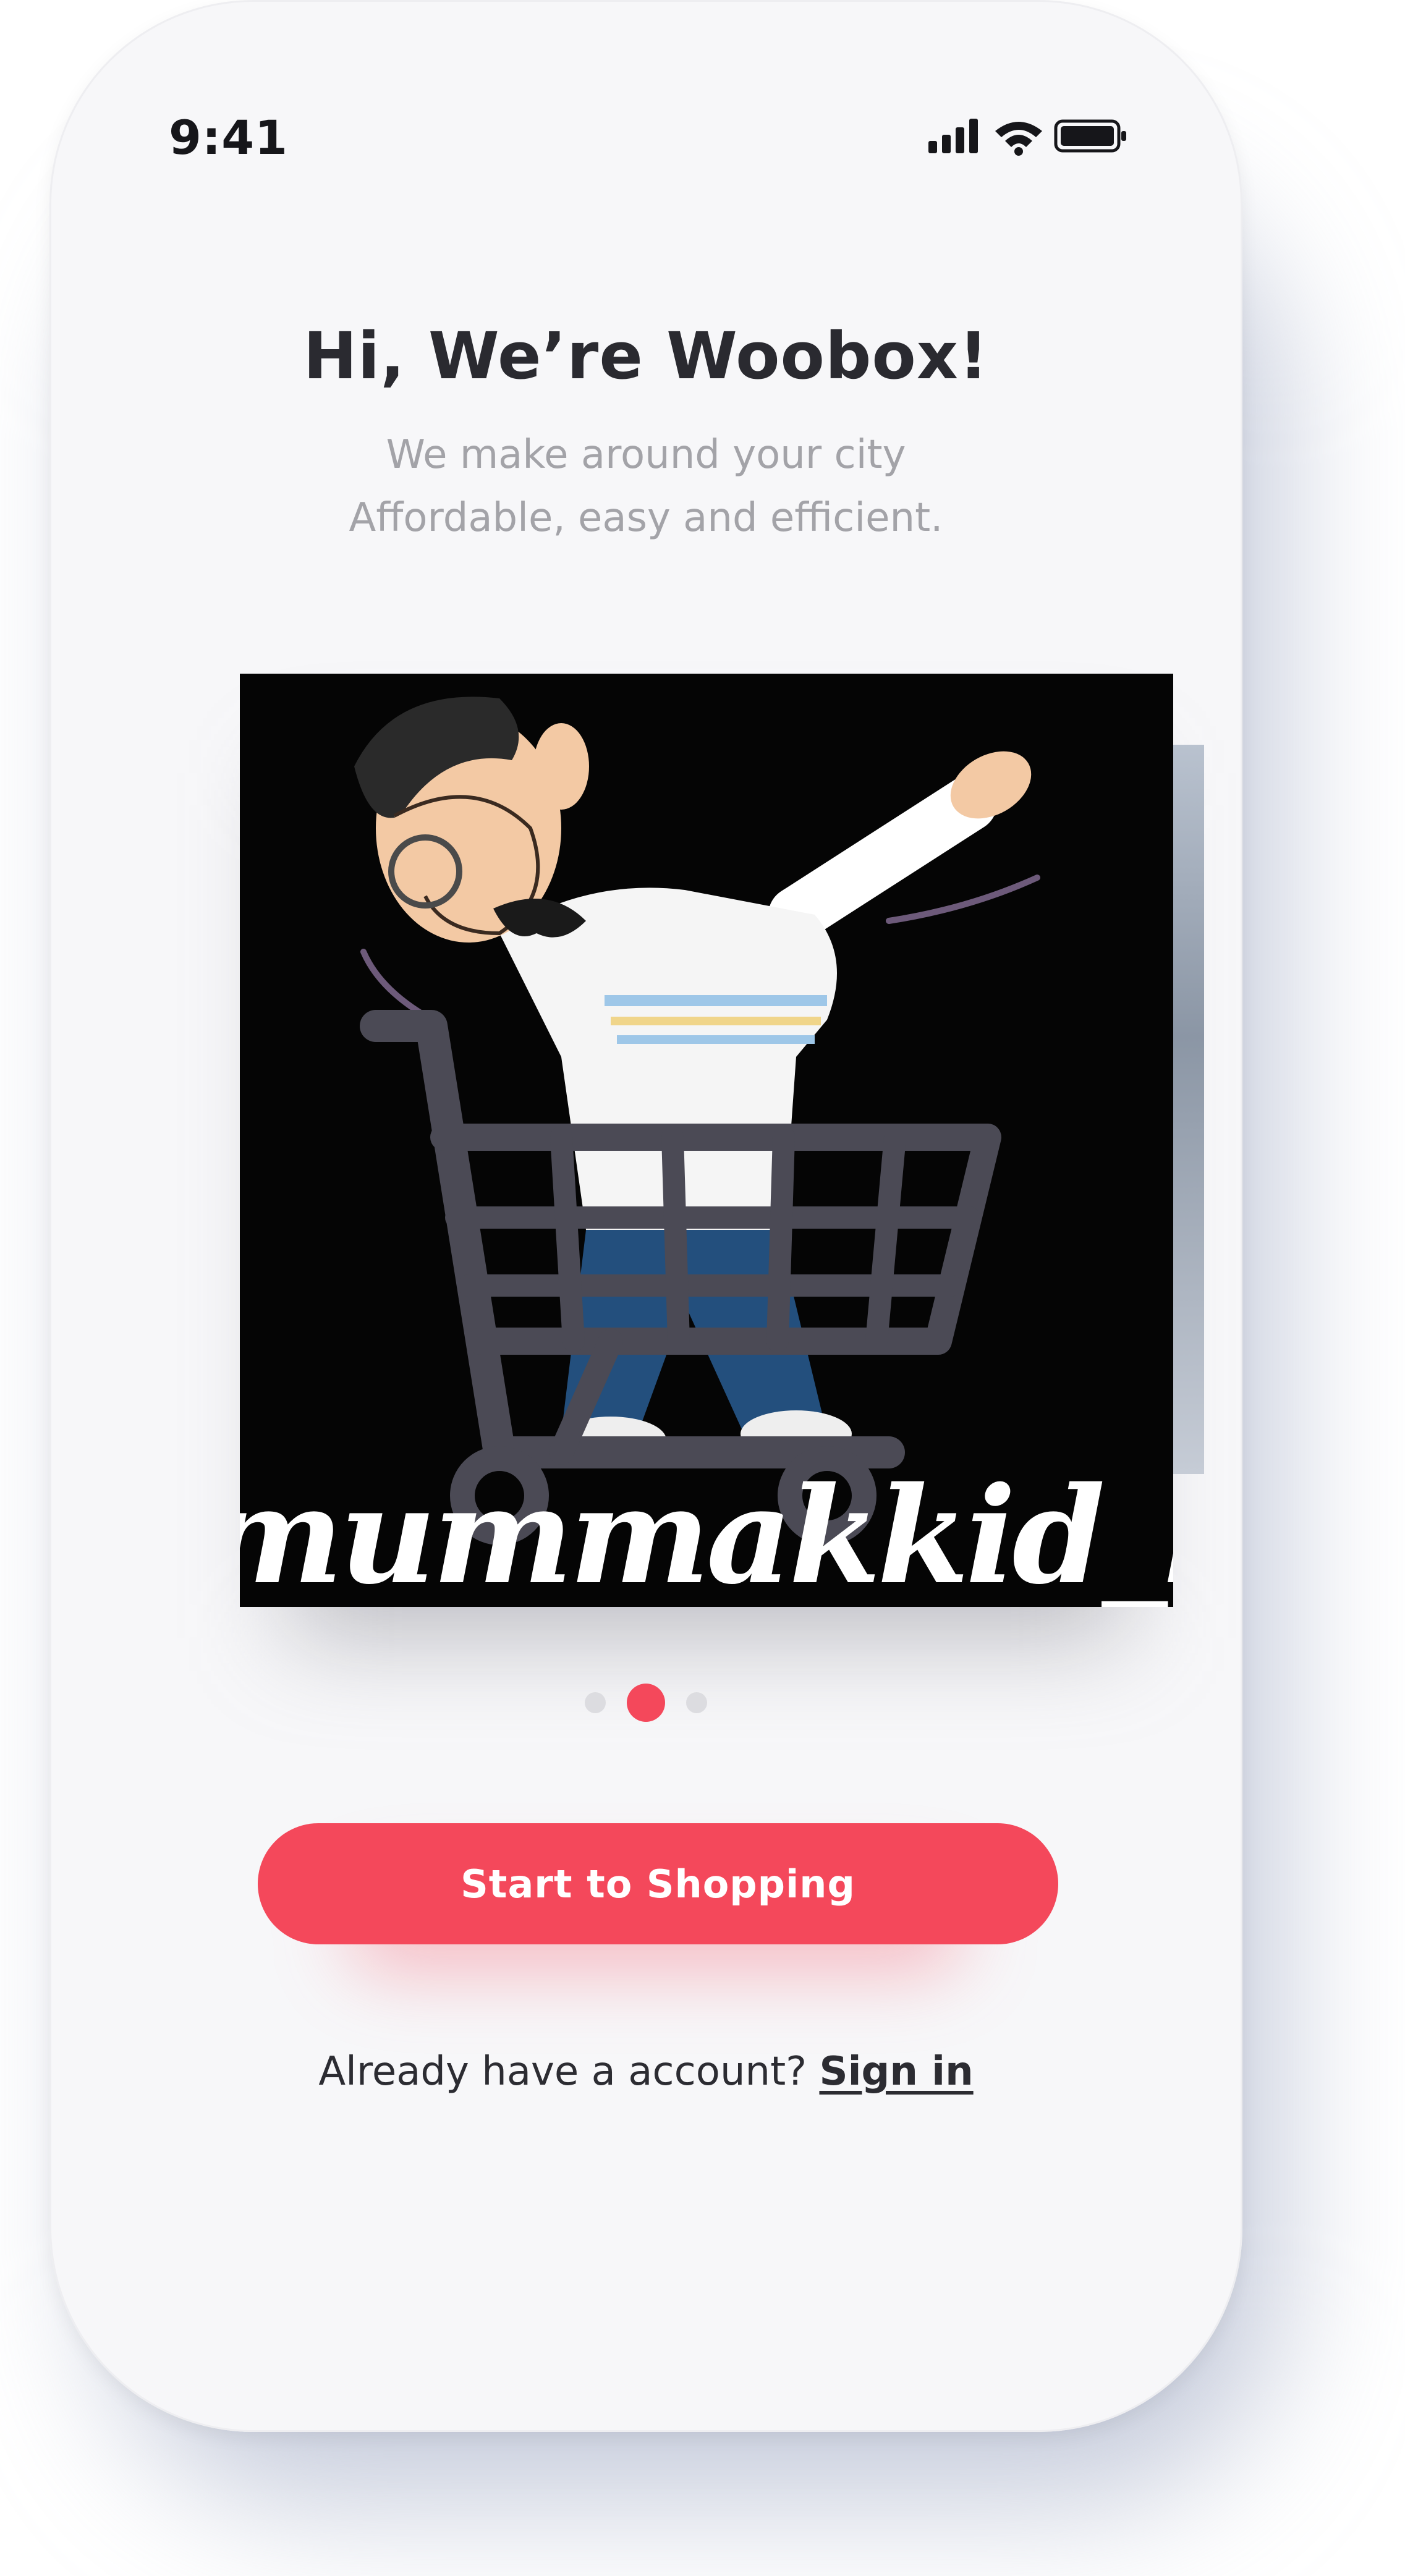  I want to click on battery-icon, so click(1090, 136).